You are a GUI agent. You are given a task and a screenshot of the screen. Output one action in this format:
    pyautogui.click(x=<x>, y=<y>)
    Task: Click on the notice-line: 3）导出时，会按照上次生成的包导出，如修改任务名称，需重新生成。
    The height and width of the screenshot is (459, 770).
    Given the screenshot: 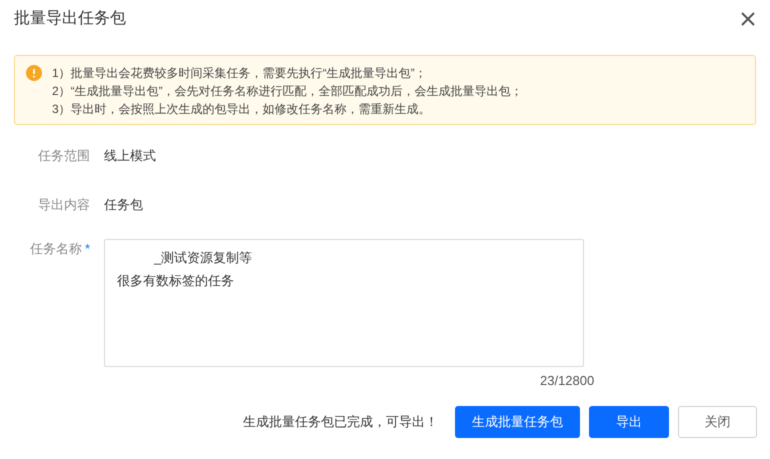 What is the action you would take?
    pyautogui.click(x=242, y=109)
    